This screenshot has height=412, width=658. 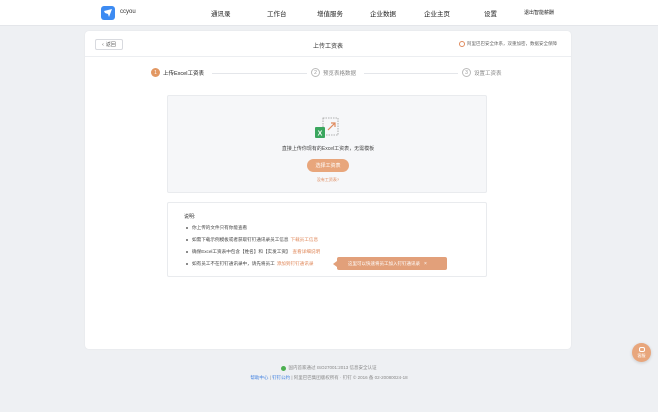 I want to click on copyright-text: 阿里巴巴集团版权所有 · 钉钉 © 2016 备 02-20080024-18, so click(x=350, y=377).